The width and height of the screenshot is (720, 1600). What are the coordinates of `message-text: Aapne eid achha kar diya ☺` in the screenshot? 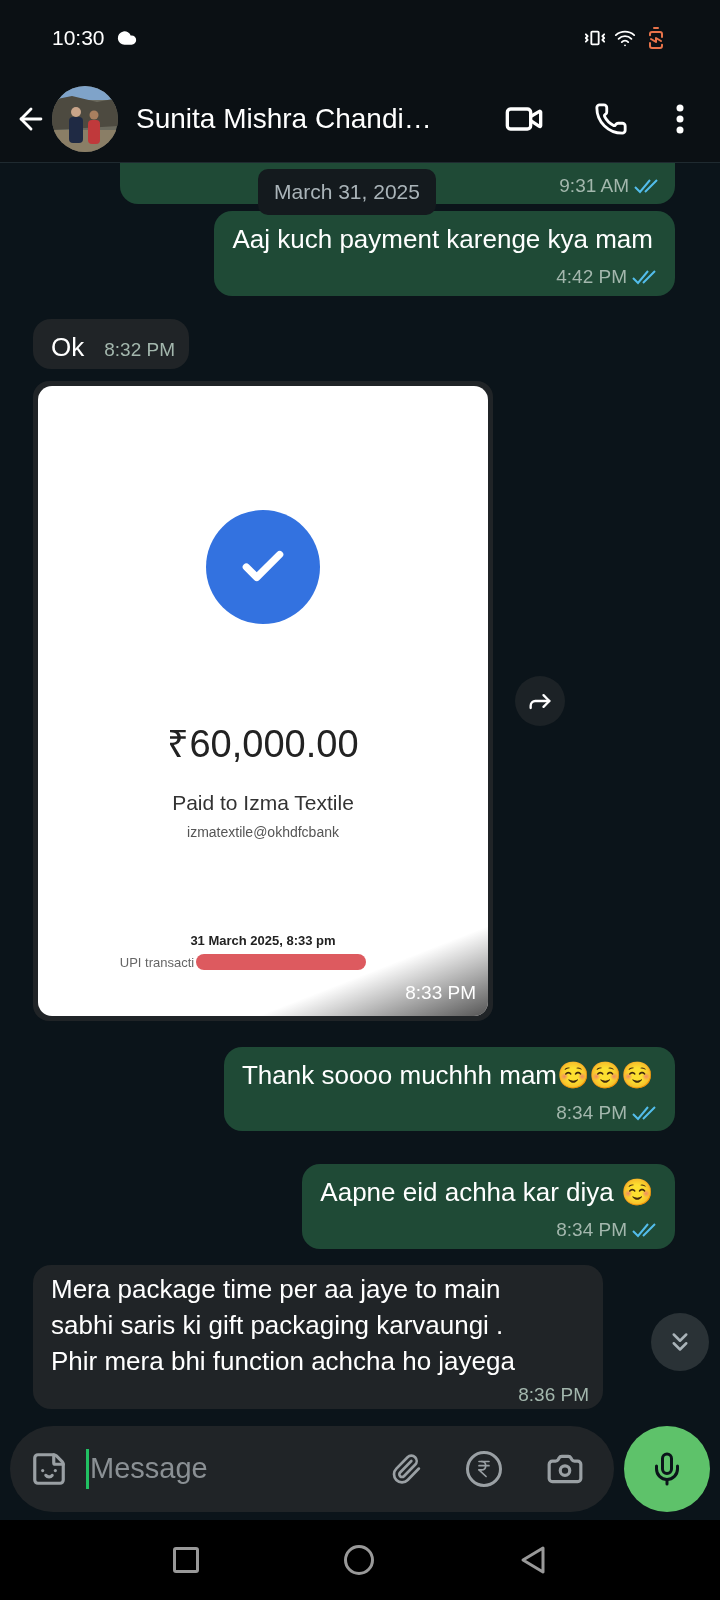 It's located at (487, 1192).